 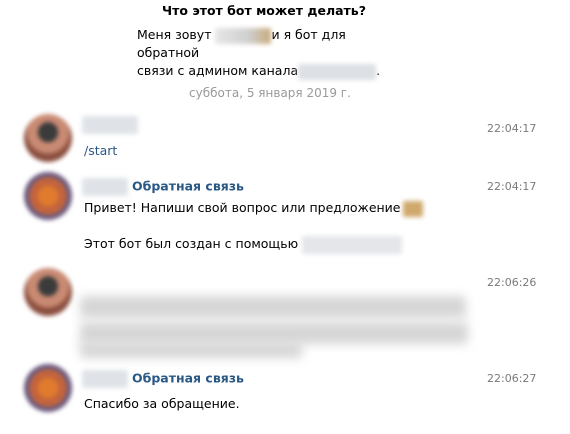 I want to click on message-text-line2: Этот бот был создан с помощью, so click(x=243, y=244).